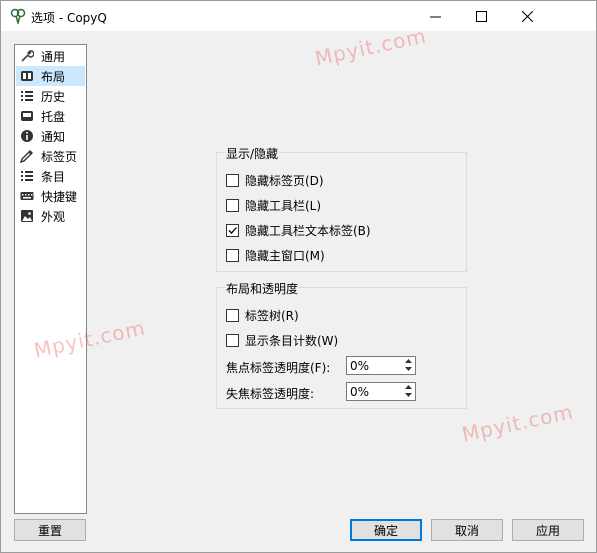 This screenshot has width=597, height=553. What do you see at coordinates (435, 16) in the screenshot?
I see `minimize-icon` at bounding box center [435, 16].